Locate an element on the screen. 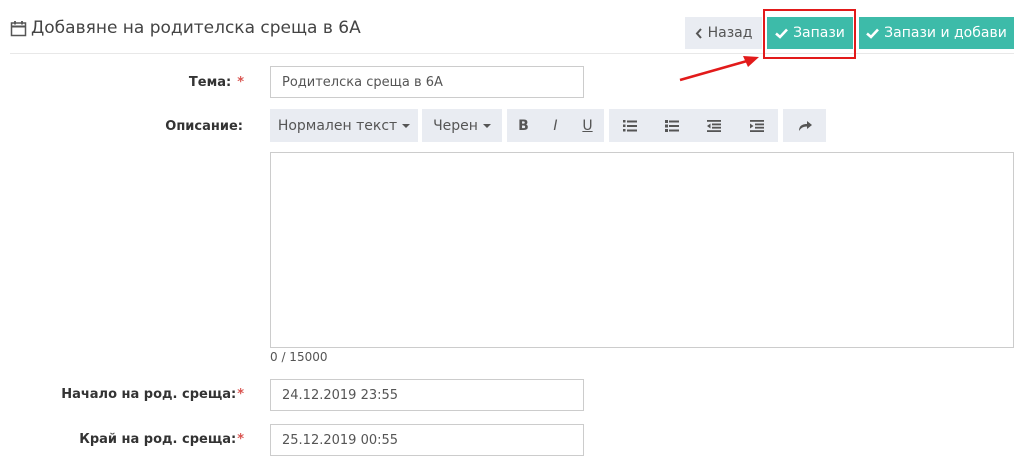  annotation-highlight-box is located at coordinates (809, 34).